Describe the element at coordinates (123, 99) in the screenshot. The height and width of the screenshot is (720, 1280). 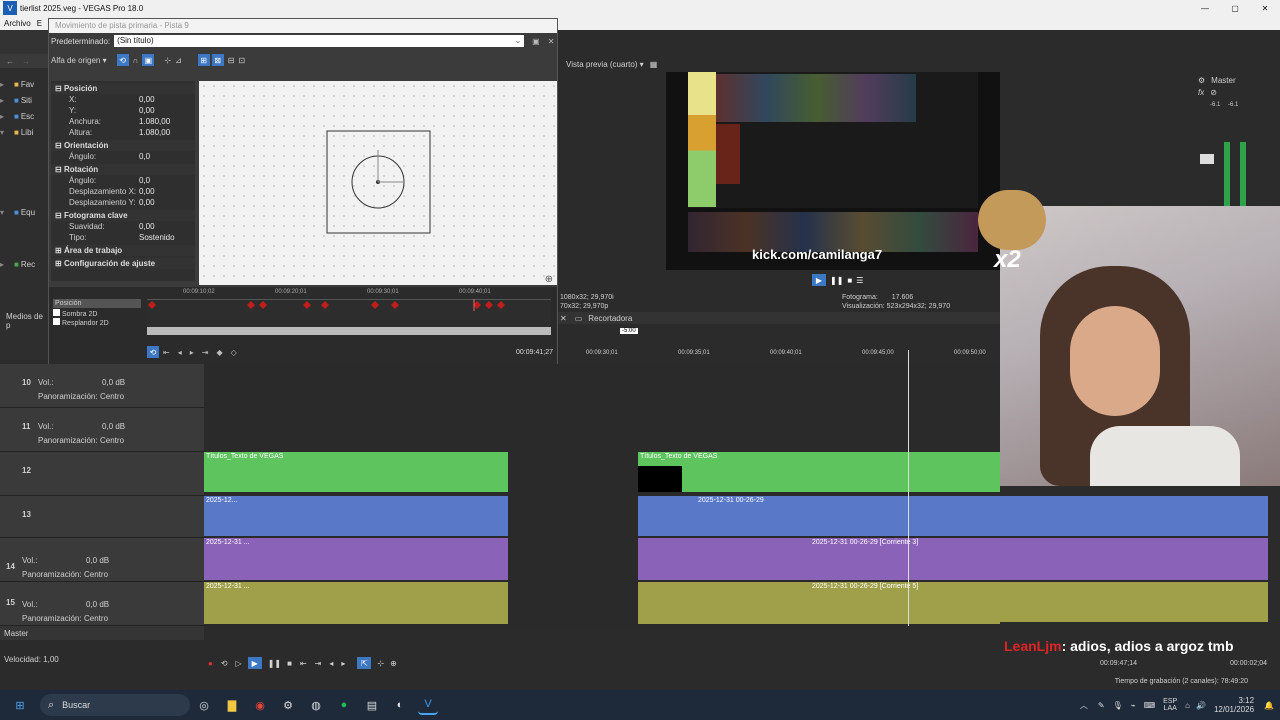
I see `prop-x: X: 0,00` at that location.